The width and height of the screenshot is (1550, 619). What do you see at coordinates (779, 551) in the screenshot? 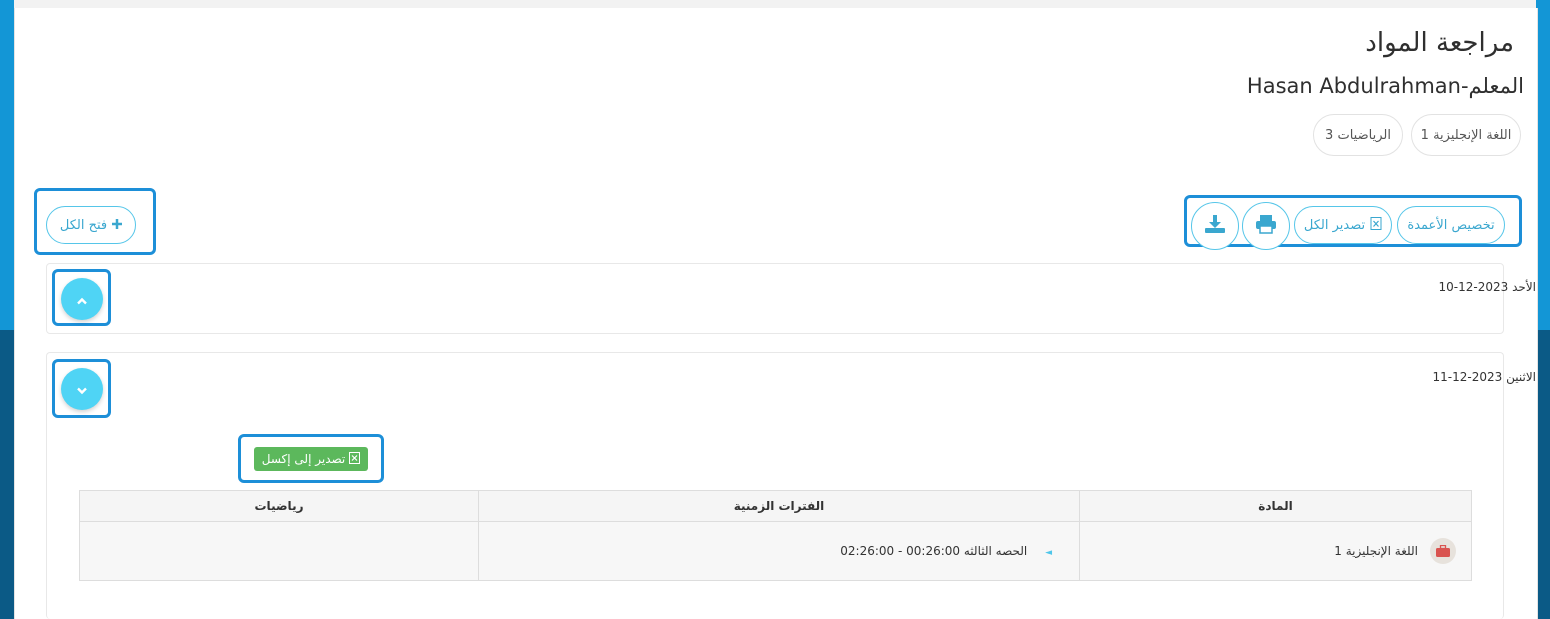
I see `period-cell: ◄ الحصه الثالثه 00:26:00 - 02:26:00` at bounding box center [779, 551].